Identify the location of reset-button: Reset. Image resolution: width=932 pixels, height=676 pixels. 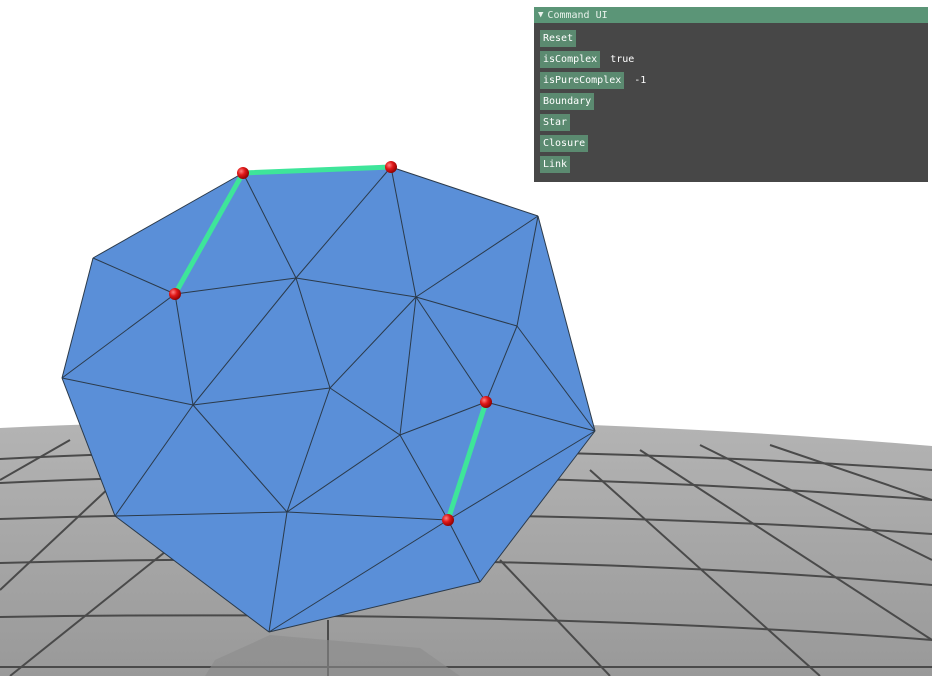
(558, 38).